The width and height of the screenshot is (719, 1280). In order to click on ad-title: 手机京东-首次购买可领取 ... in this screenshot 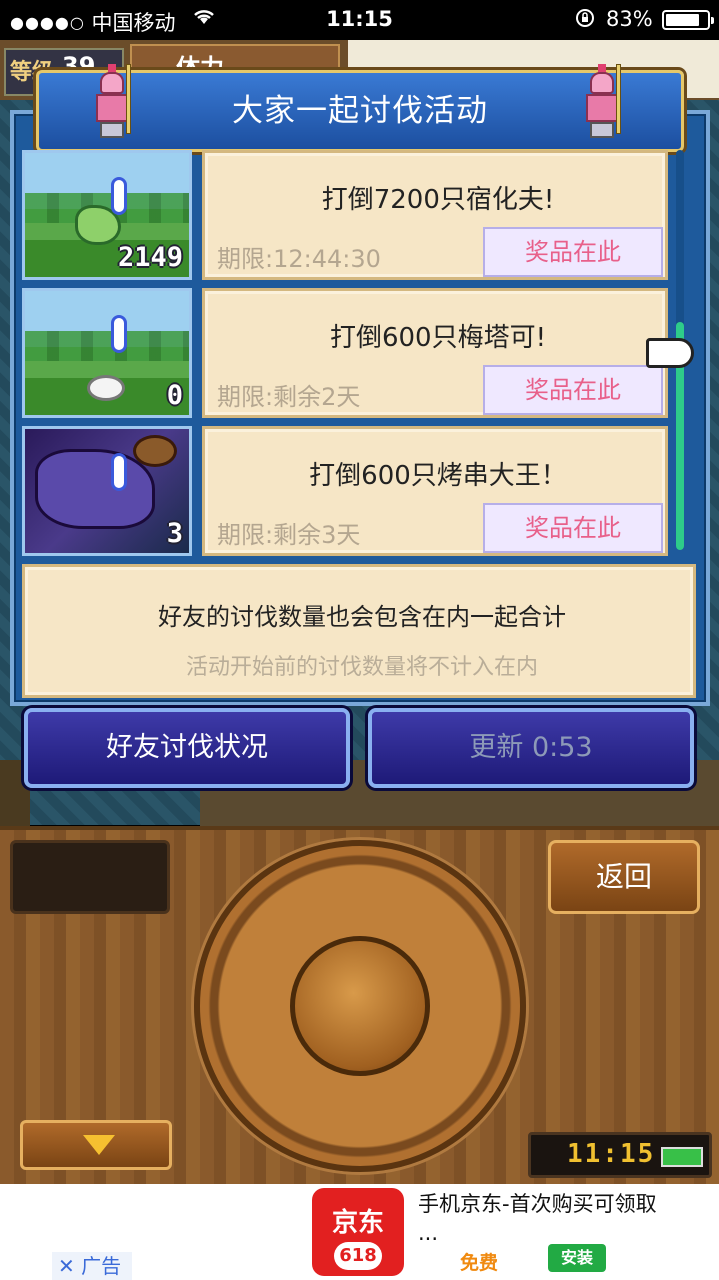, I will do `click(537, 1218)`.